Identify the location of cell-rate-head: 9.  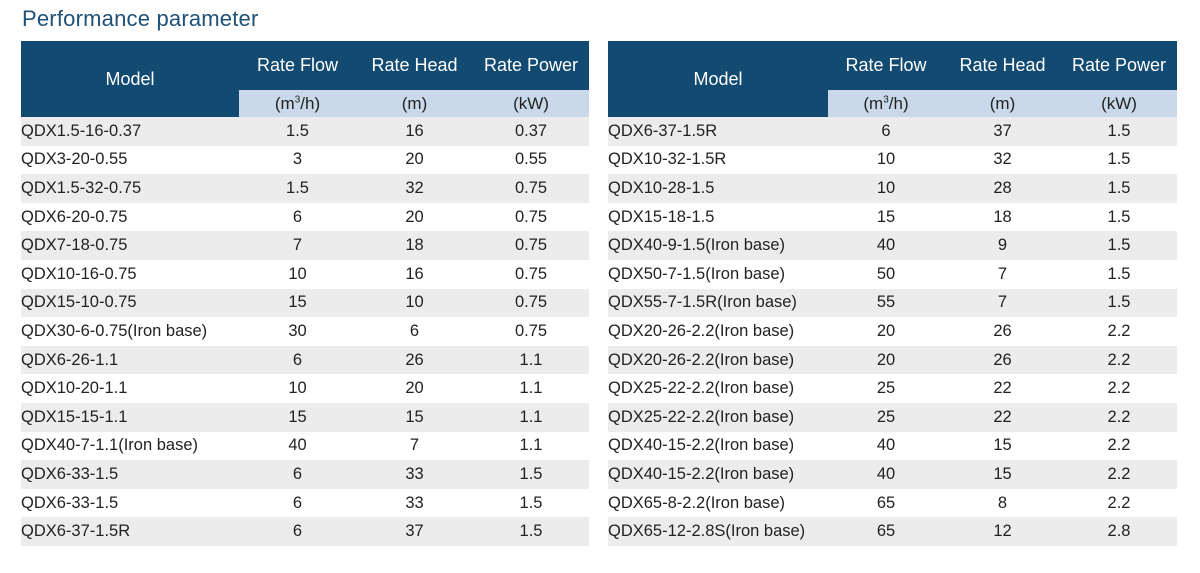
(1002, 245).